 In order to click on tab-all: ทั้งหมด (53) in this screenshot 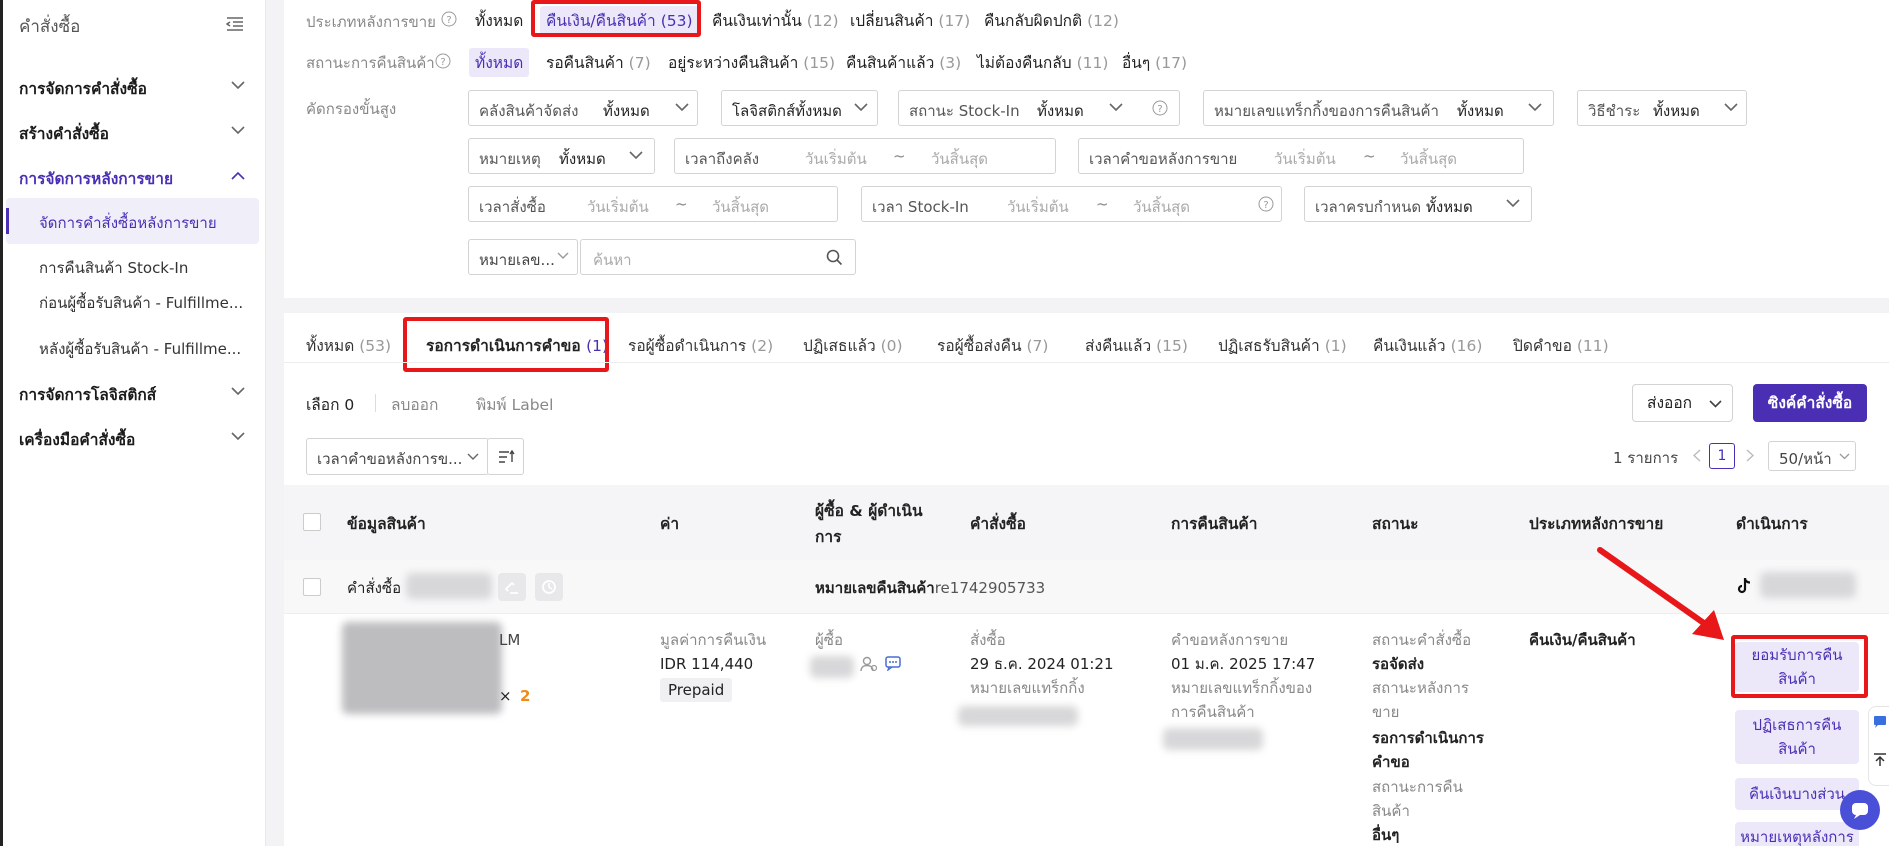, I will do `click(348, 345)`.